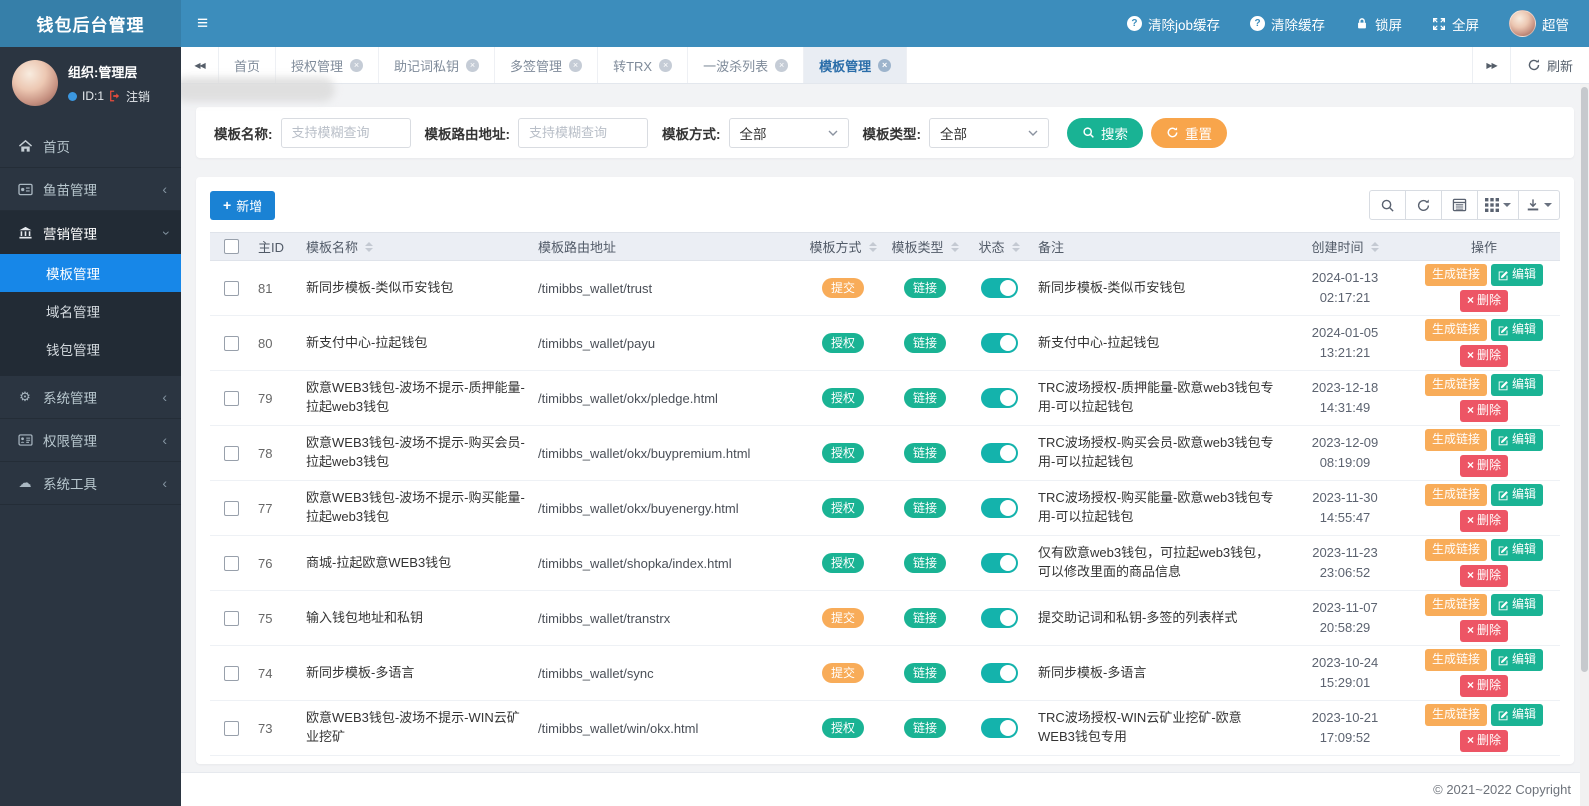  I want to click on fullscreen-button: 全屏, so click(1455, 24).